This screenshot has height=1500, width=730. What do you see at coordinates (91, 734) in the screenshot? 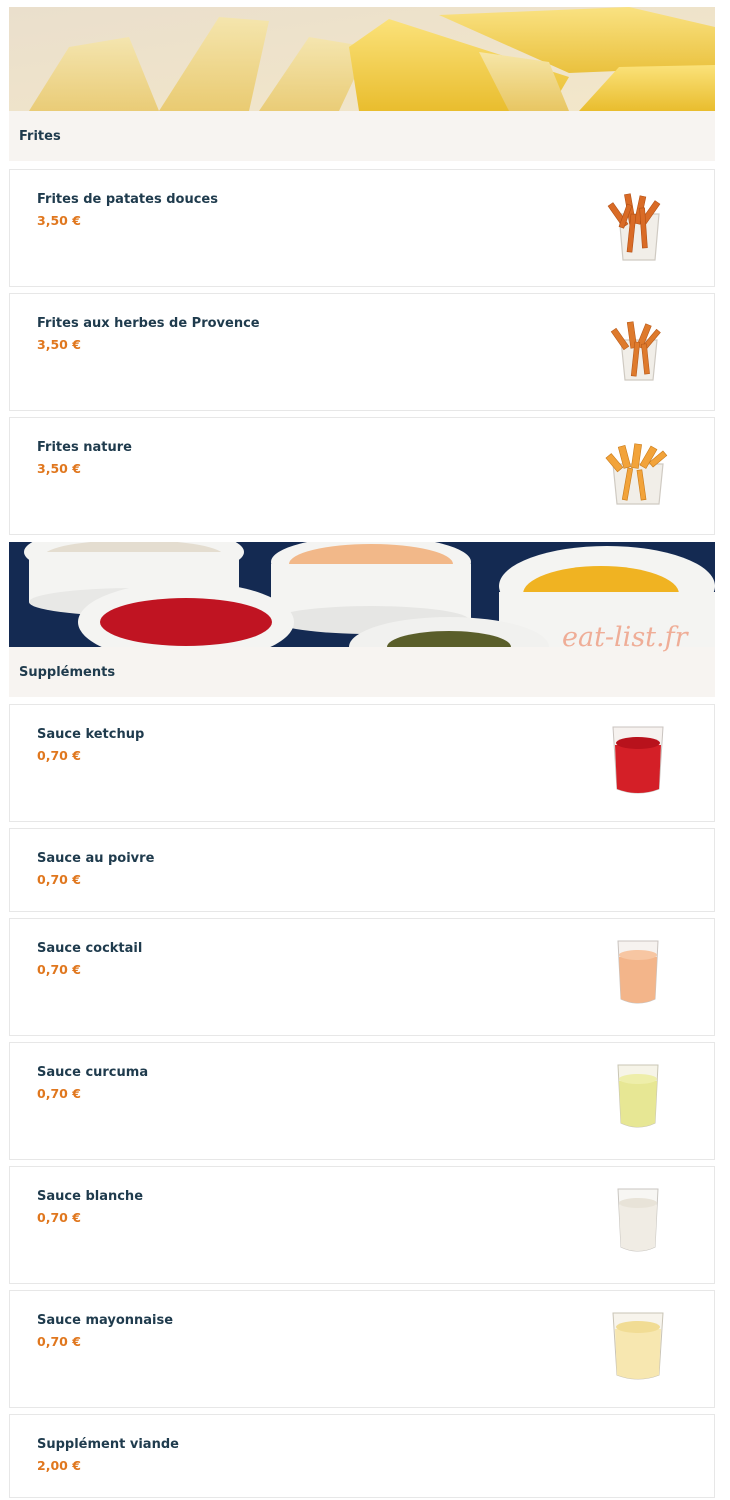
I see `item-name: Sauce ketchup` at bounding box center [91, 734].